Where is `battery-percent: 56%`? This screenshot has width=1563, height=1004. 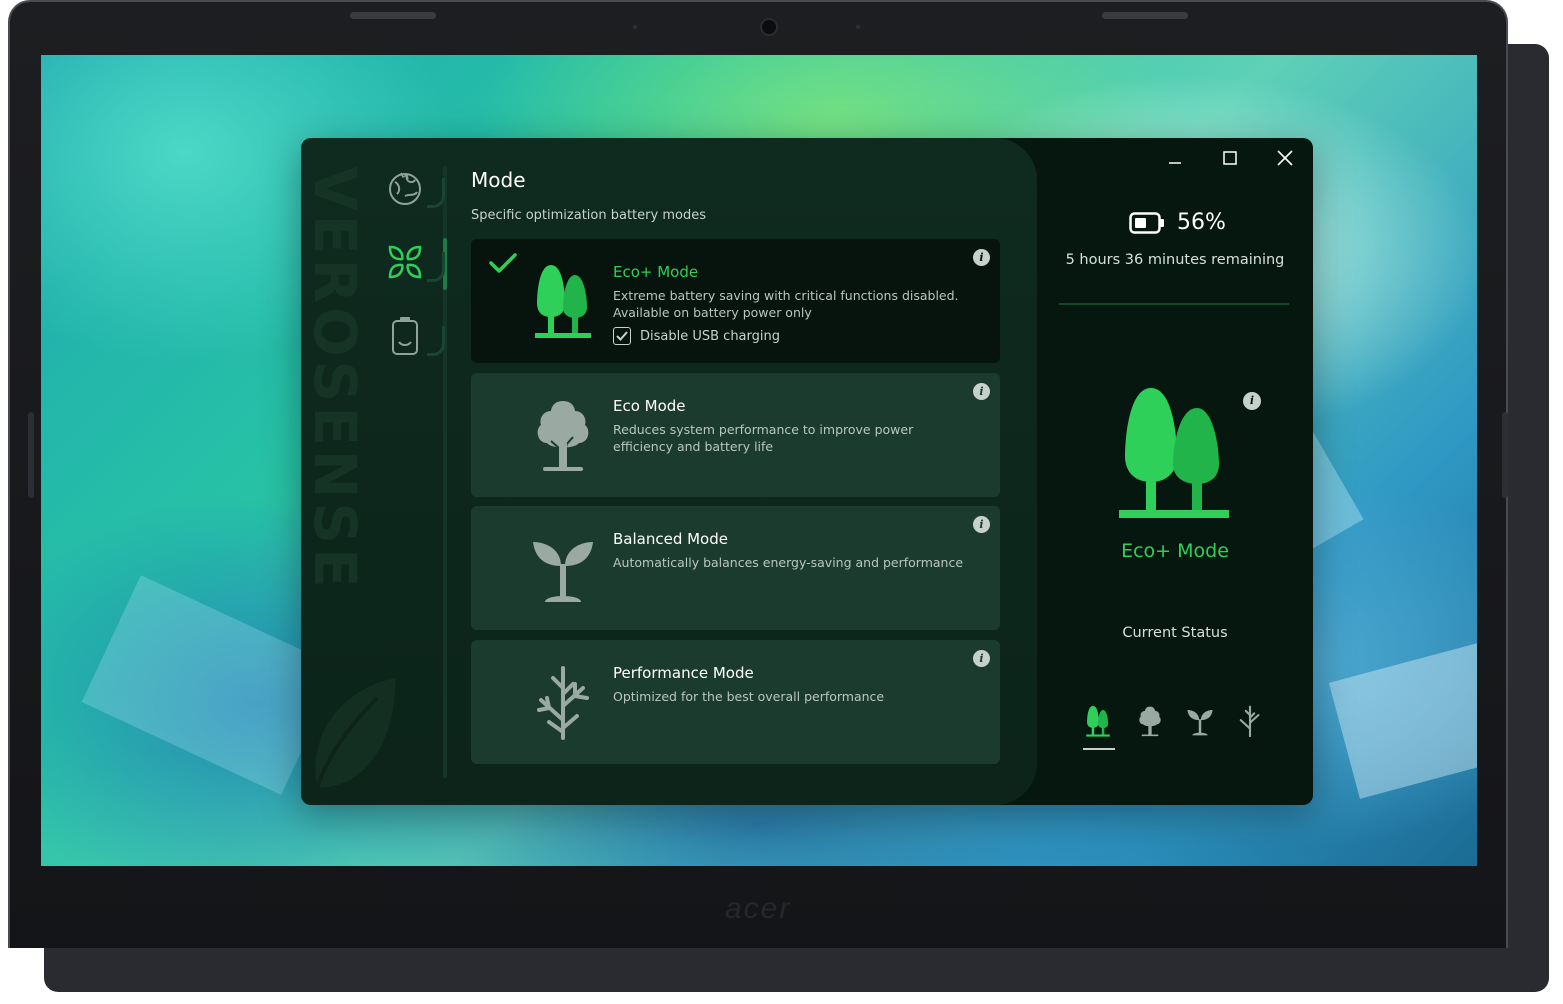 battery-percent: 56% is located at coordinates (1201, 222).